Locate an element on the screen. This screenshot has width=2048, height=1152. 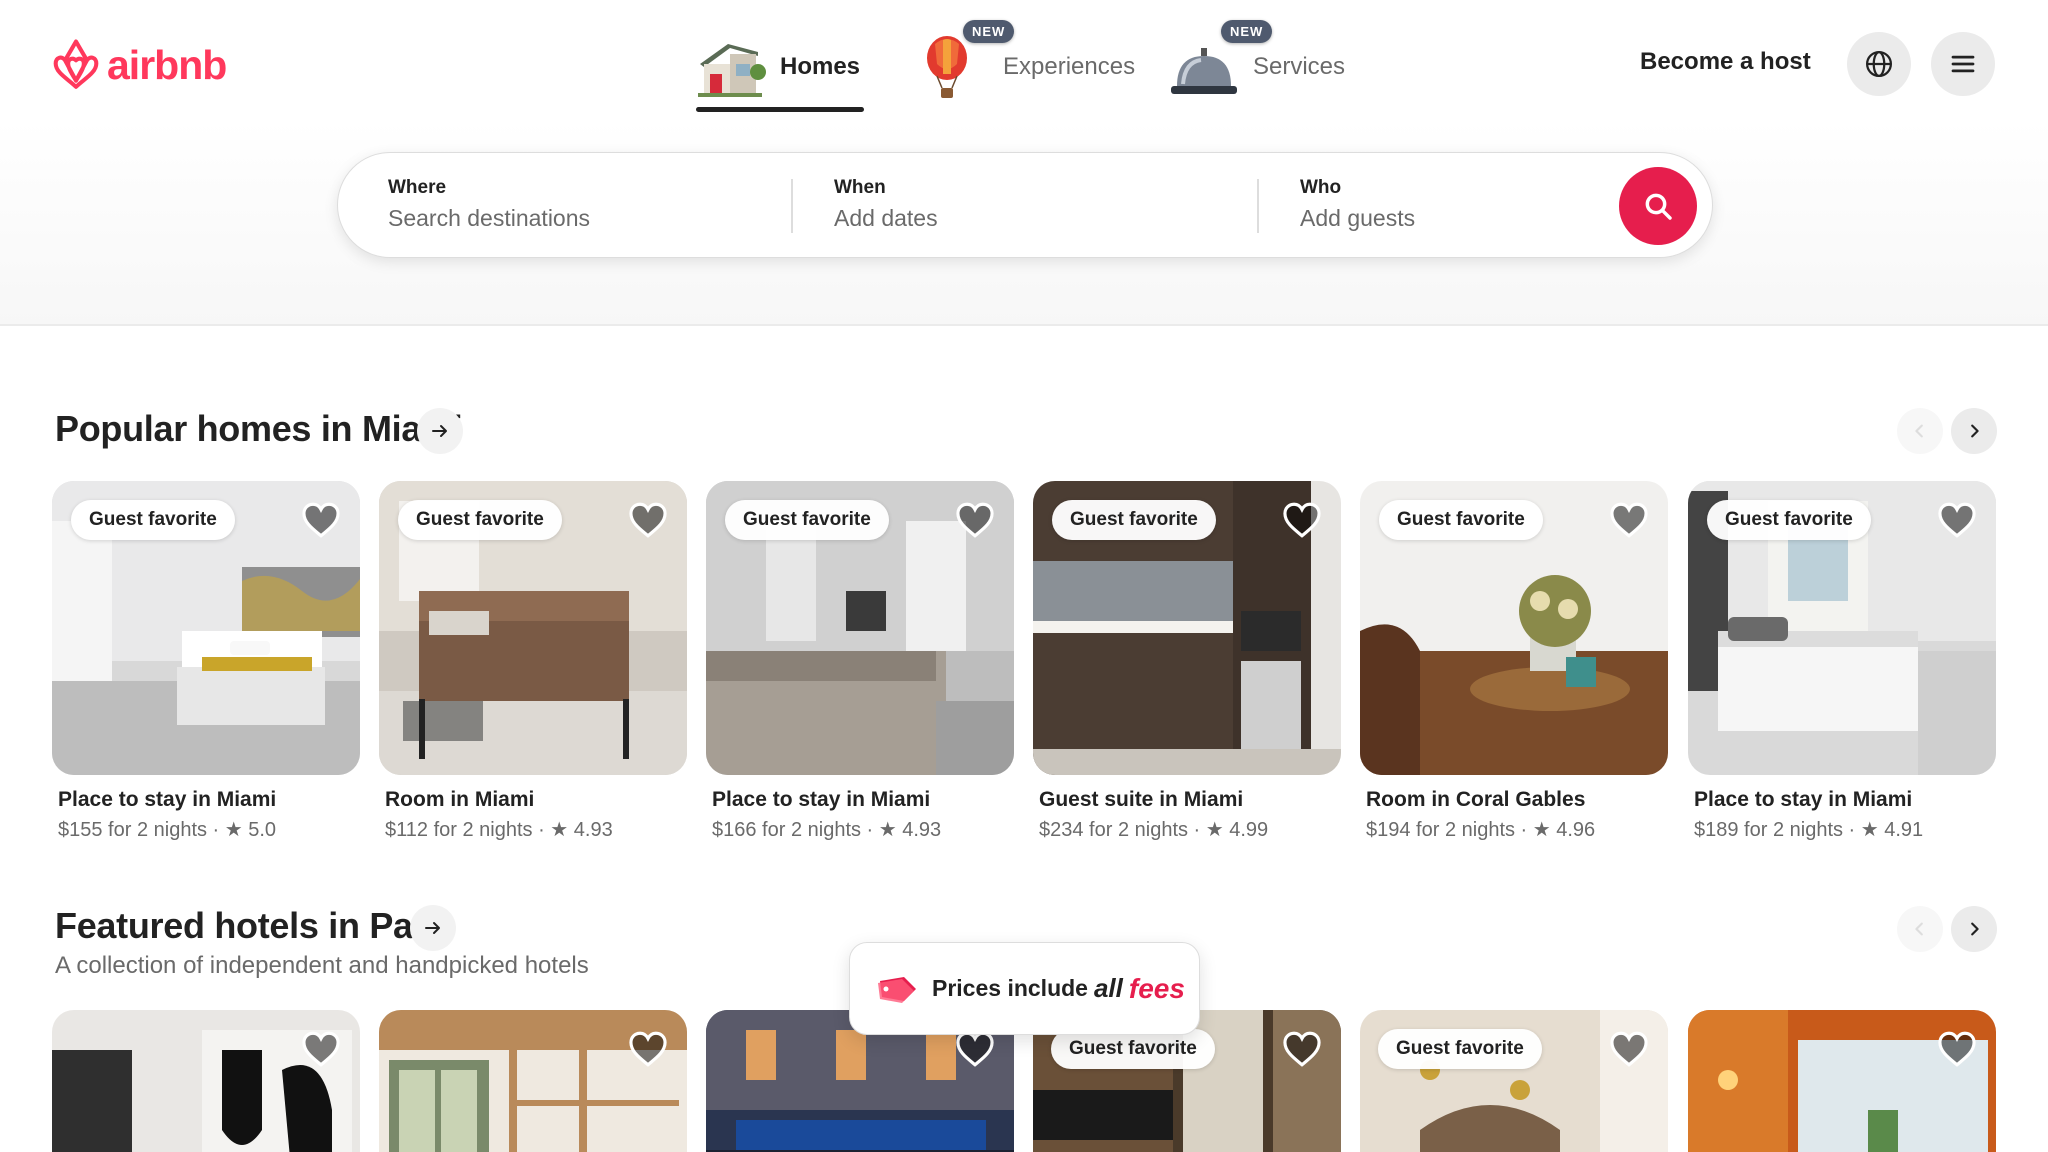
tab-services: NEW Services is located at coordinates (1257, 66).